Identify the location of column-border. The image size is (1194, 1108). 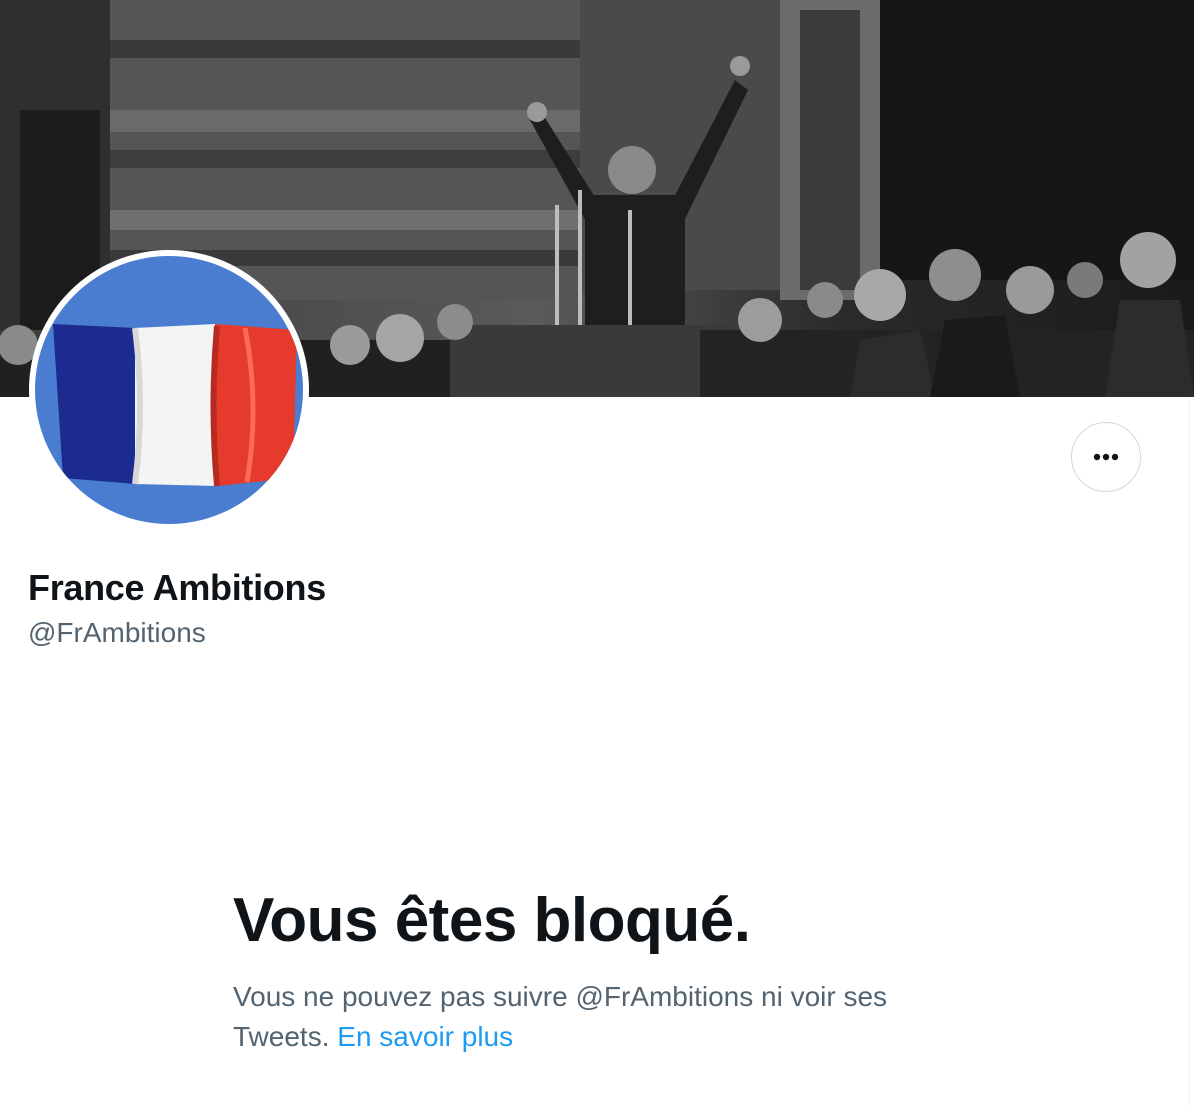
(1189, 752).